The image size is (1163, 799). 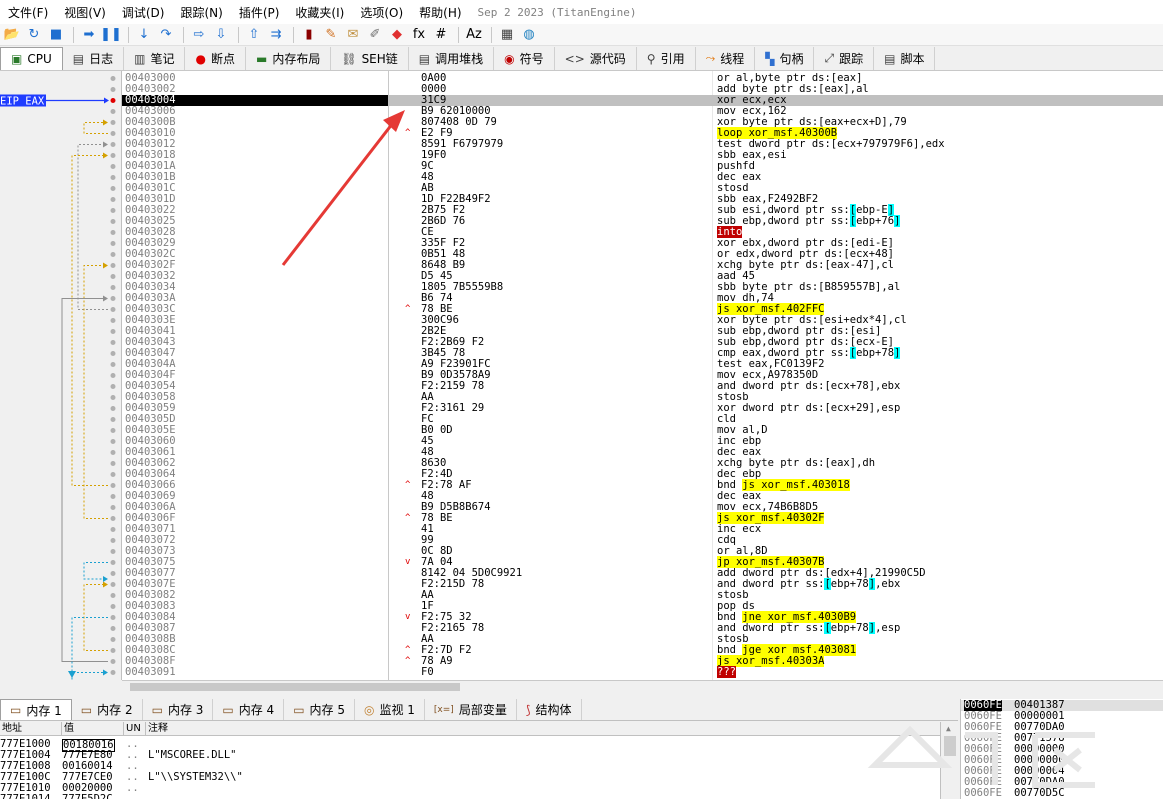 What do you see at coordinates (471, 709) in the screenshot?
I see `dump-tab: [x=] 局部变量` at bounding box center [471, 709].